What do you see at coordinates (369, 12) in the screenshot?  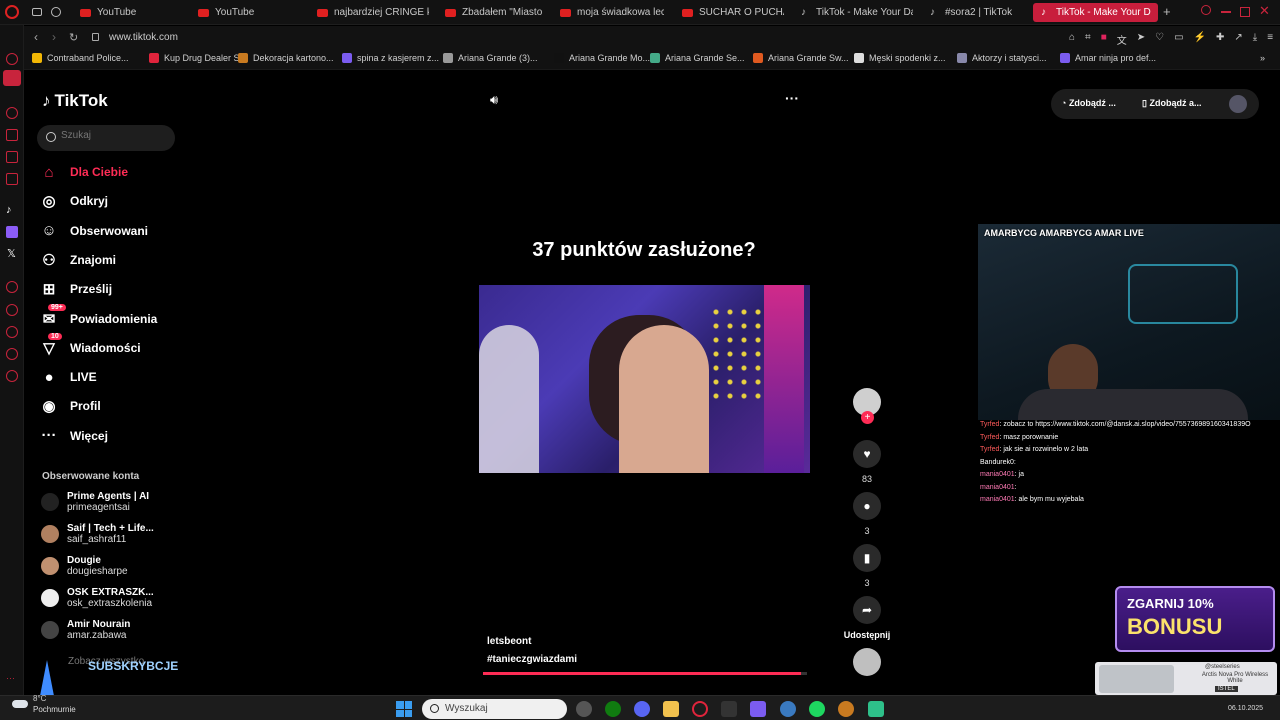 I see `browser-tab: najbardziej CRINGE kon` at bounding box center [369, 12].